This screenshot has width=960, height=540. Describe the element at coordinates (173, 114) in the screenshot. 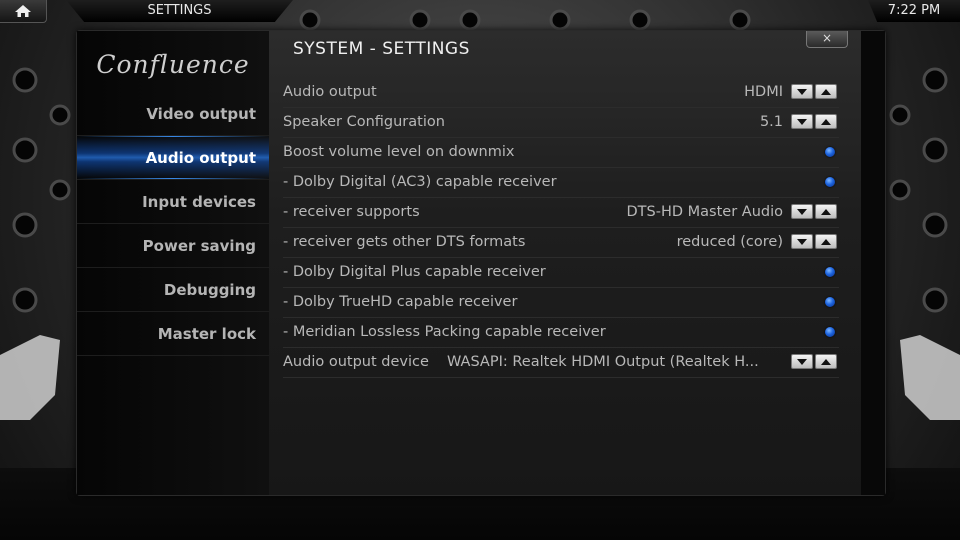

I see `sidebar-item-video-output: Video output` at that location.